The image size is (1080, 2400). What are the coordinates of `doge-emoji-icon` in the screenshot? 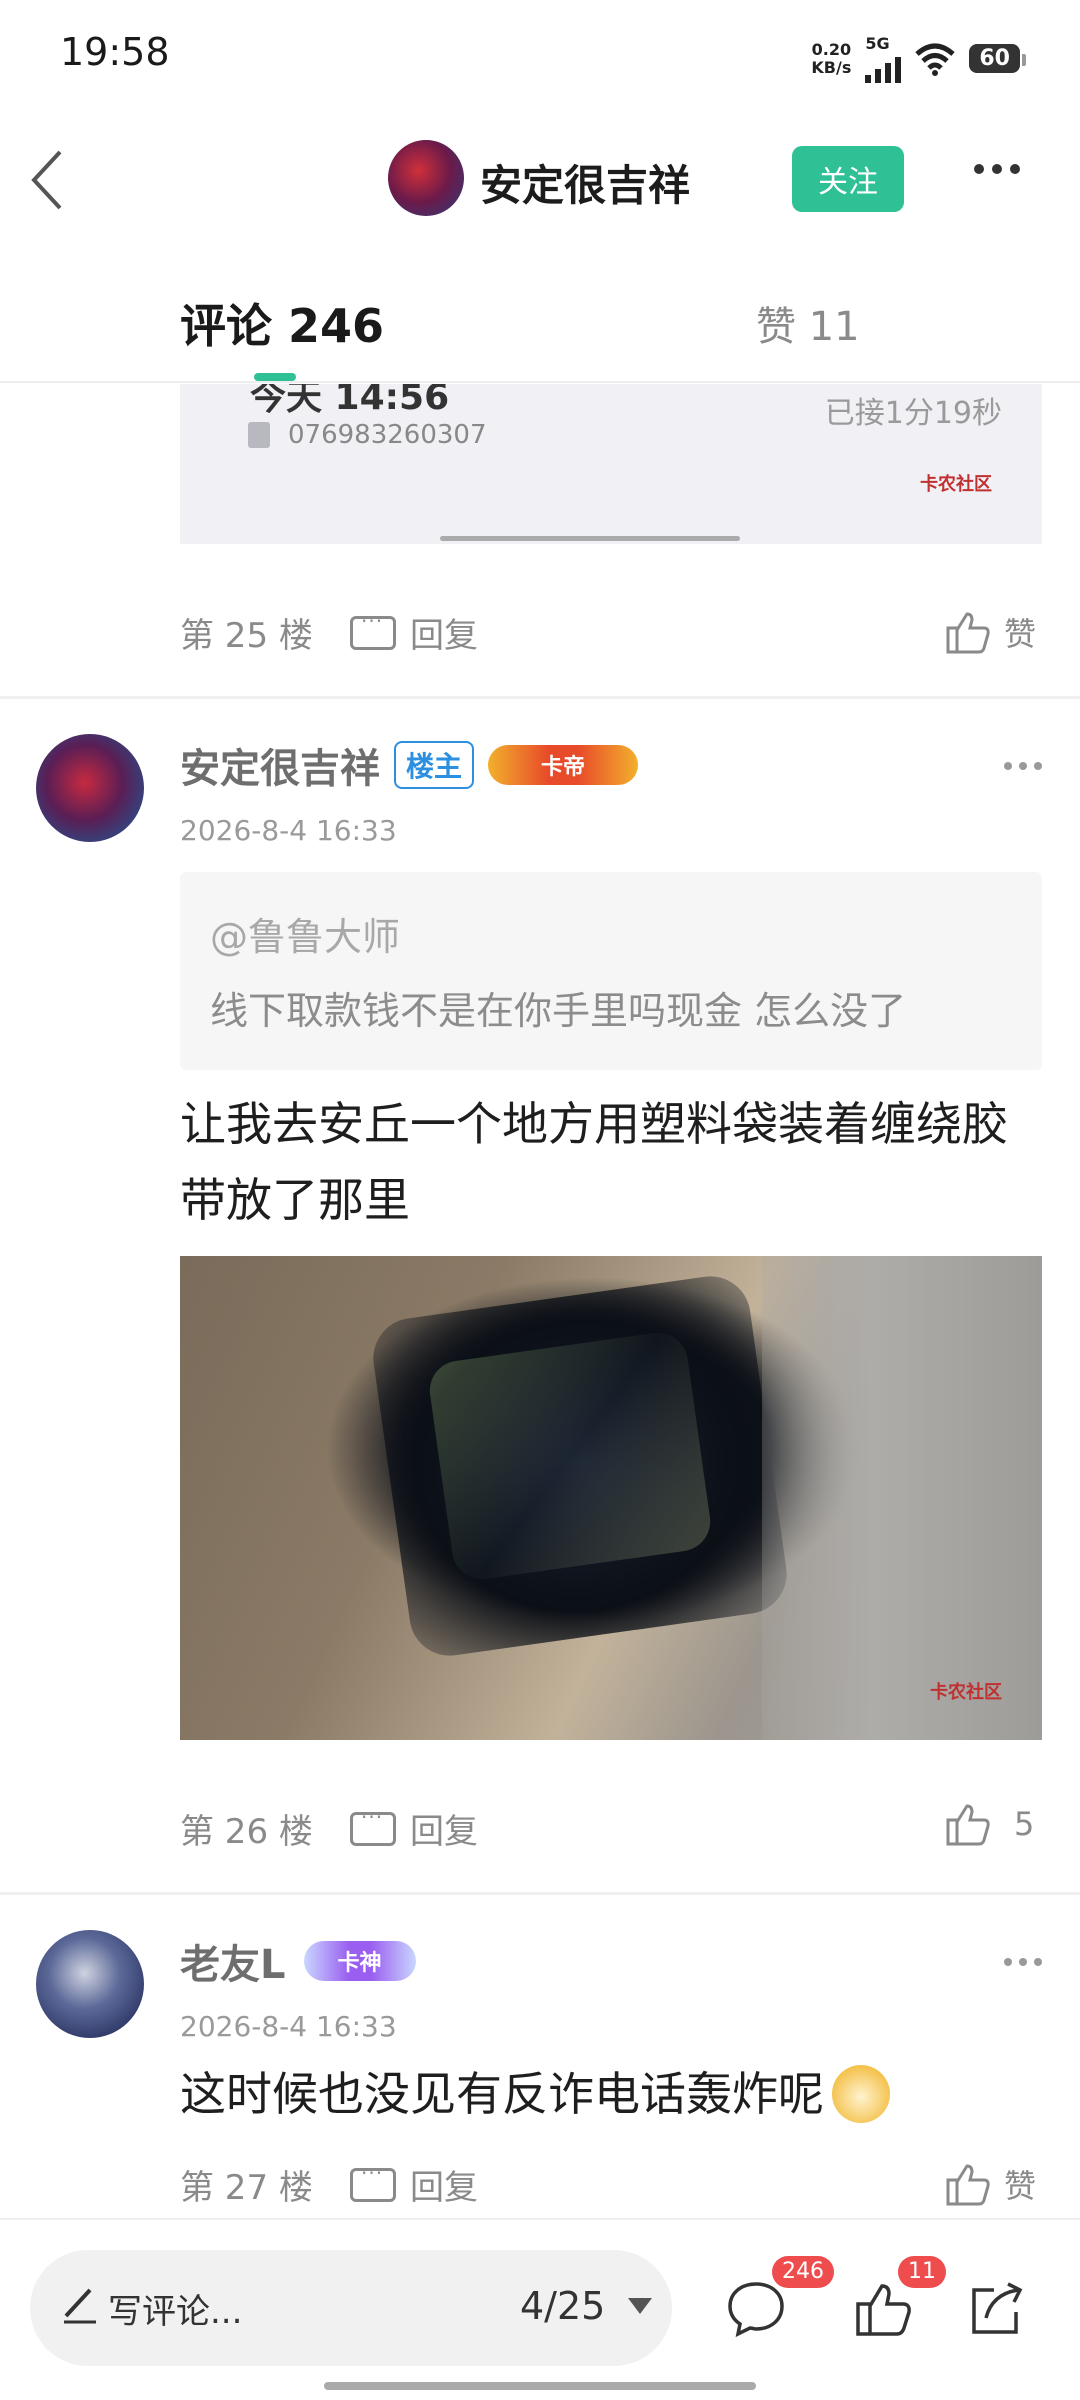 It's located at (861, 2094).